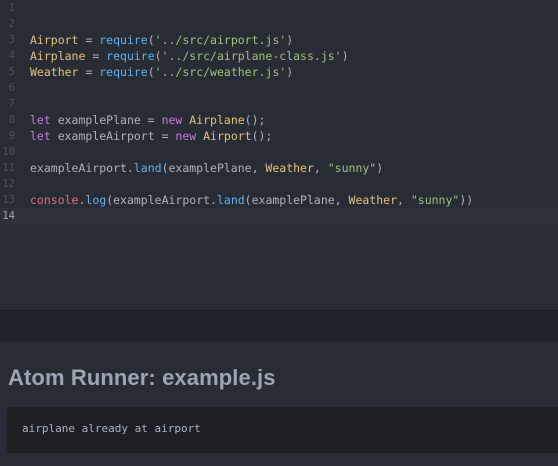 This screenshot has width=558, height=466. I want to click on code-line: 5 Weather = require('../src/weather.js'), so click(279, 72).